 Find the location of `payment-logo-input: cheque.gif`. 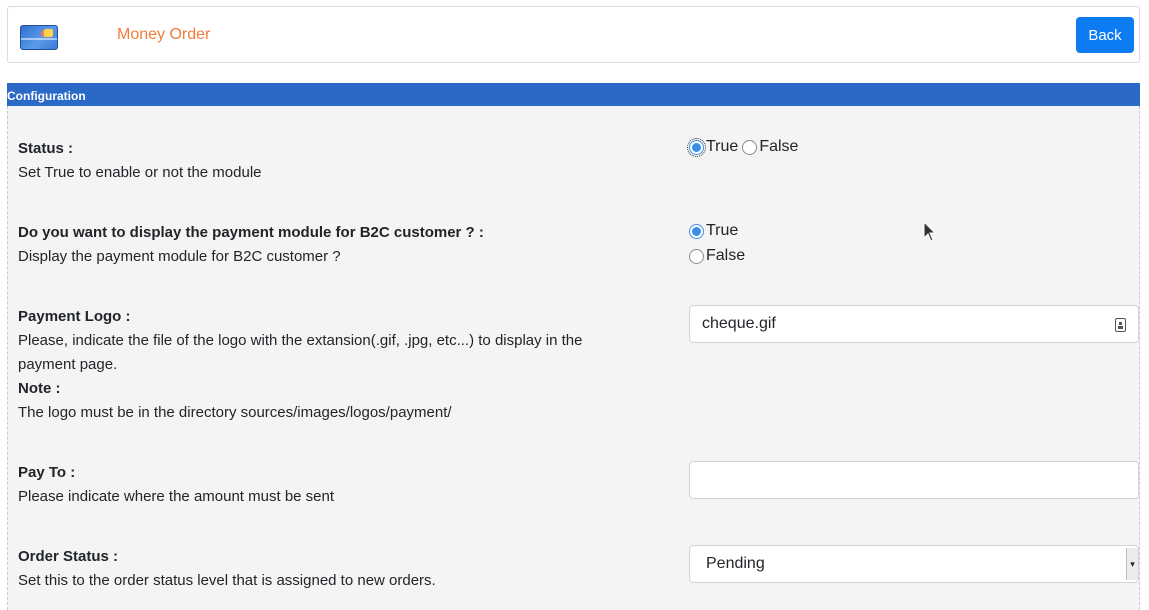

payment-logo-input: cheque.gif is located at coordinates (914, 324).